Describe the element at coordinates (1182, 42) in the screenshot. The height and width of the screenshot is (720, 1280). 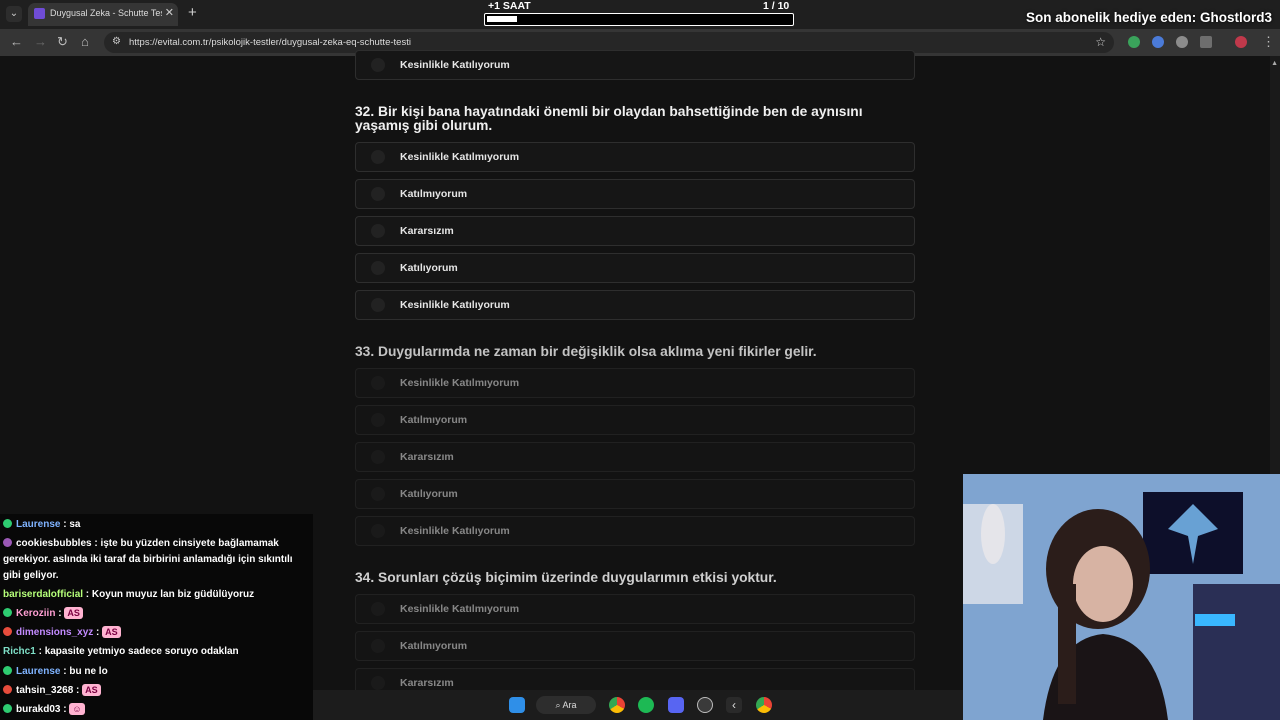
I see `extension-icon` at that location.